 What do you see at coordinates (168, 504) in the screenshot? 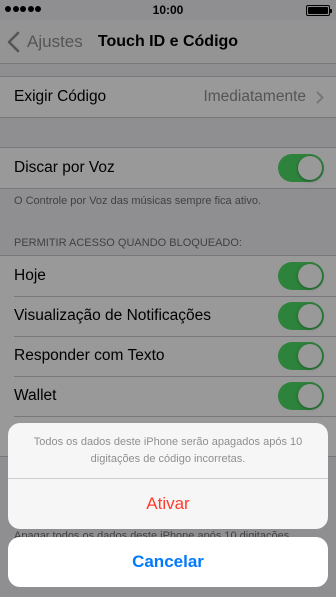
I see `activate-button: Ativar` at bounding box center [168, 504].